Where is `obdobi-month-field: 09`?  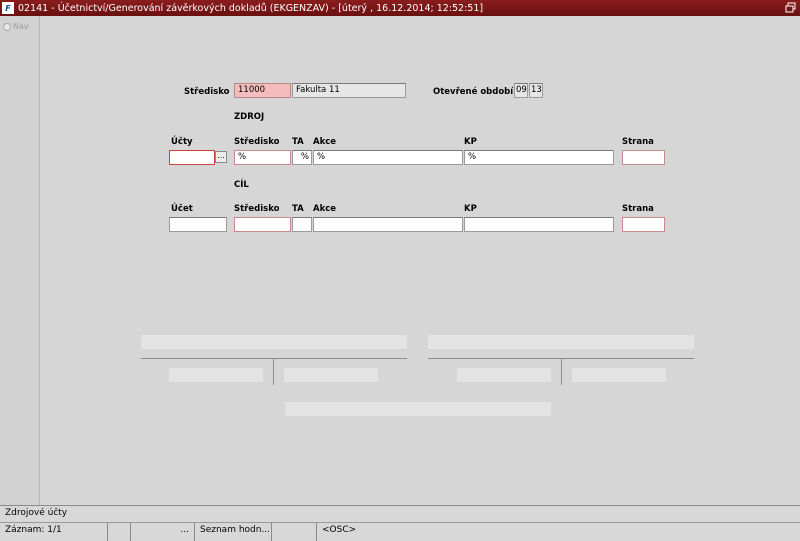 obdobi-month-field: 09 is located at coordinates (521, 90).